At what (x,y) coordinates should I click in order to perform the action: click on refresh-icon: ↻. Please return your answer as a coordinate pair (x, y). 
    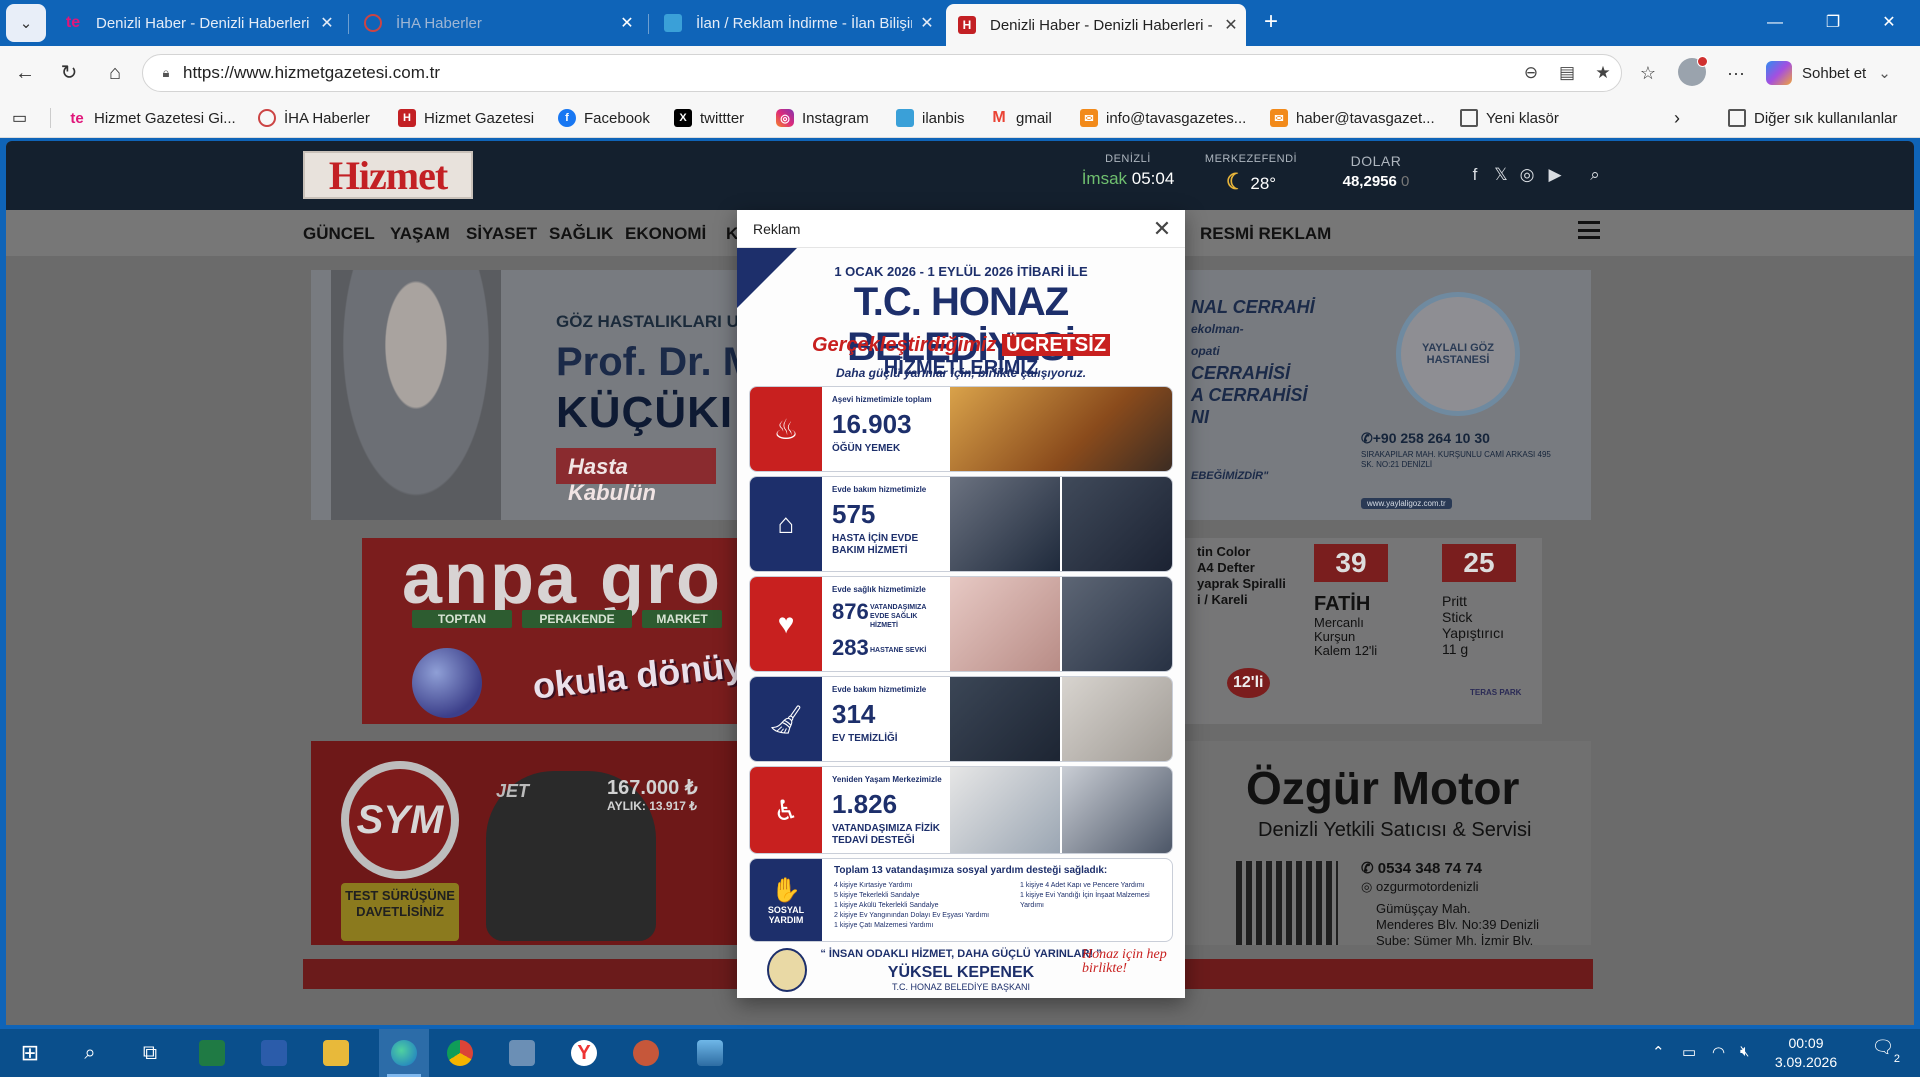
    Looking at the image, I should click on (69, 73).